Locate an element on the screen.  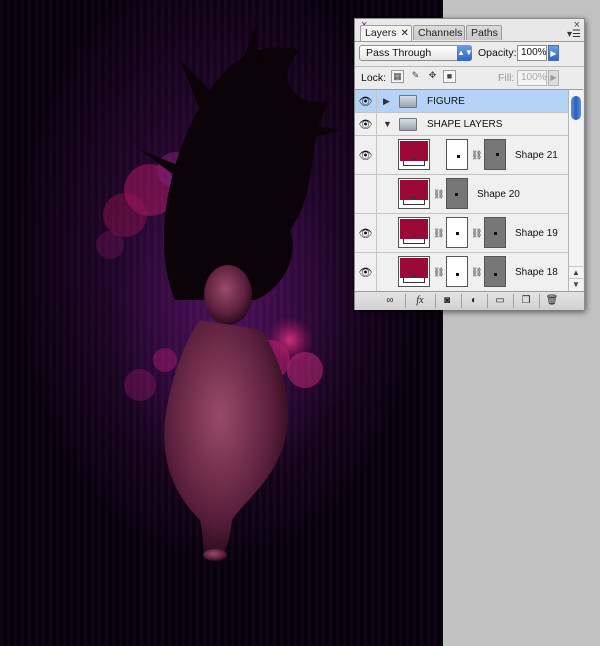
expand-triangle-icon: ▶ is located at coordinates (386, 101).